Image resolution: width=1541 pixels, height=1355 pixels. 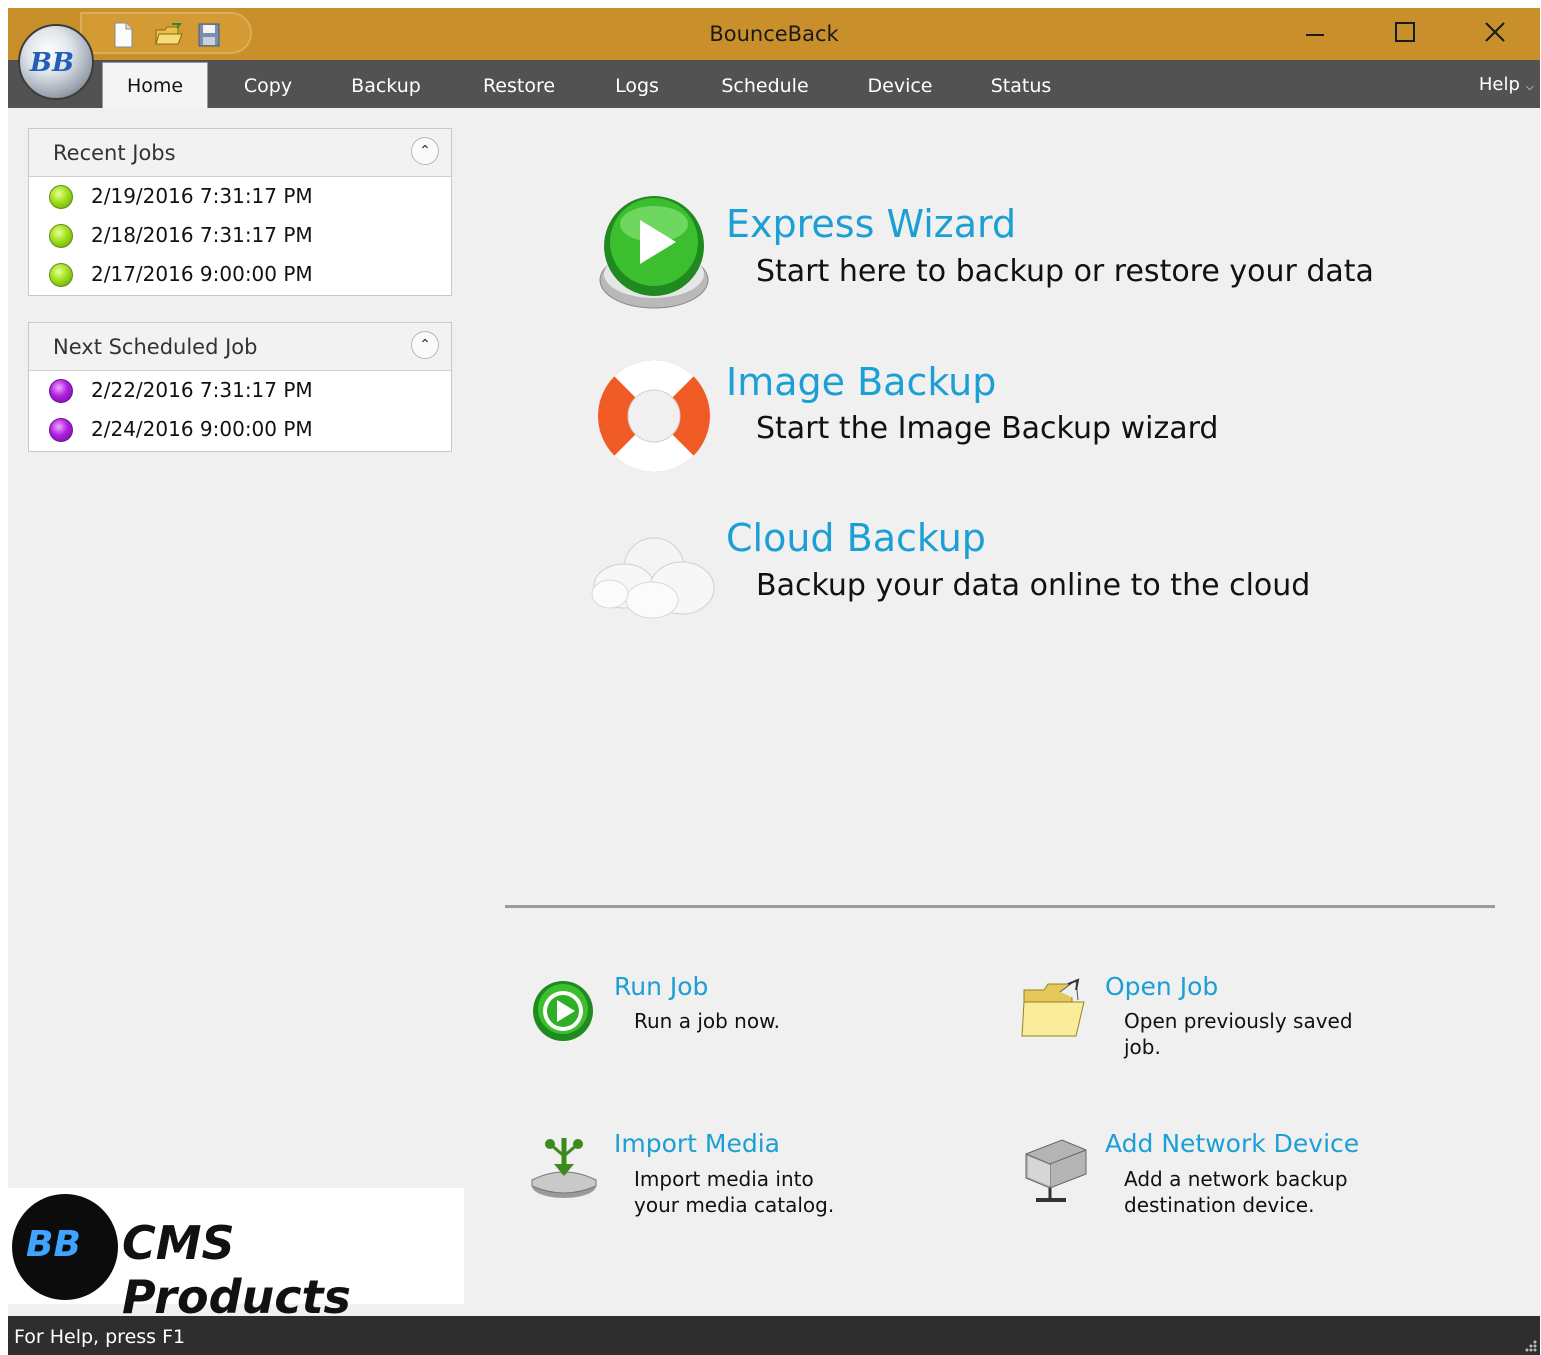 I want to click on import-media-link: Import Media, so click(x=697, y=1143).